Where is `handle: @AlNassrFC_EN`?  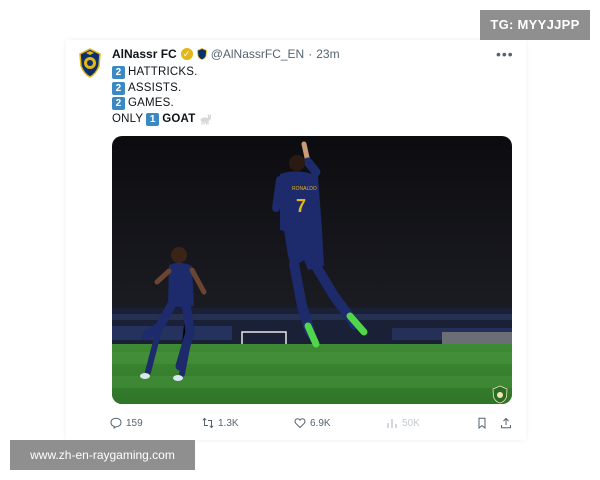
handle: @AlNassrFC_EN is located at coordinates (258, 54).